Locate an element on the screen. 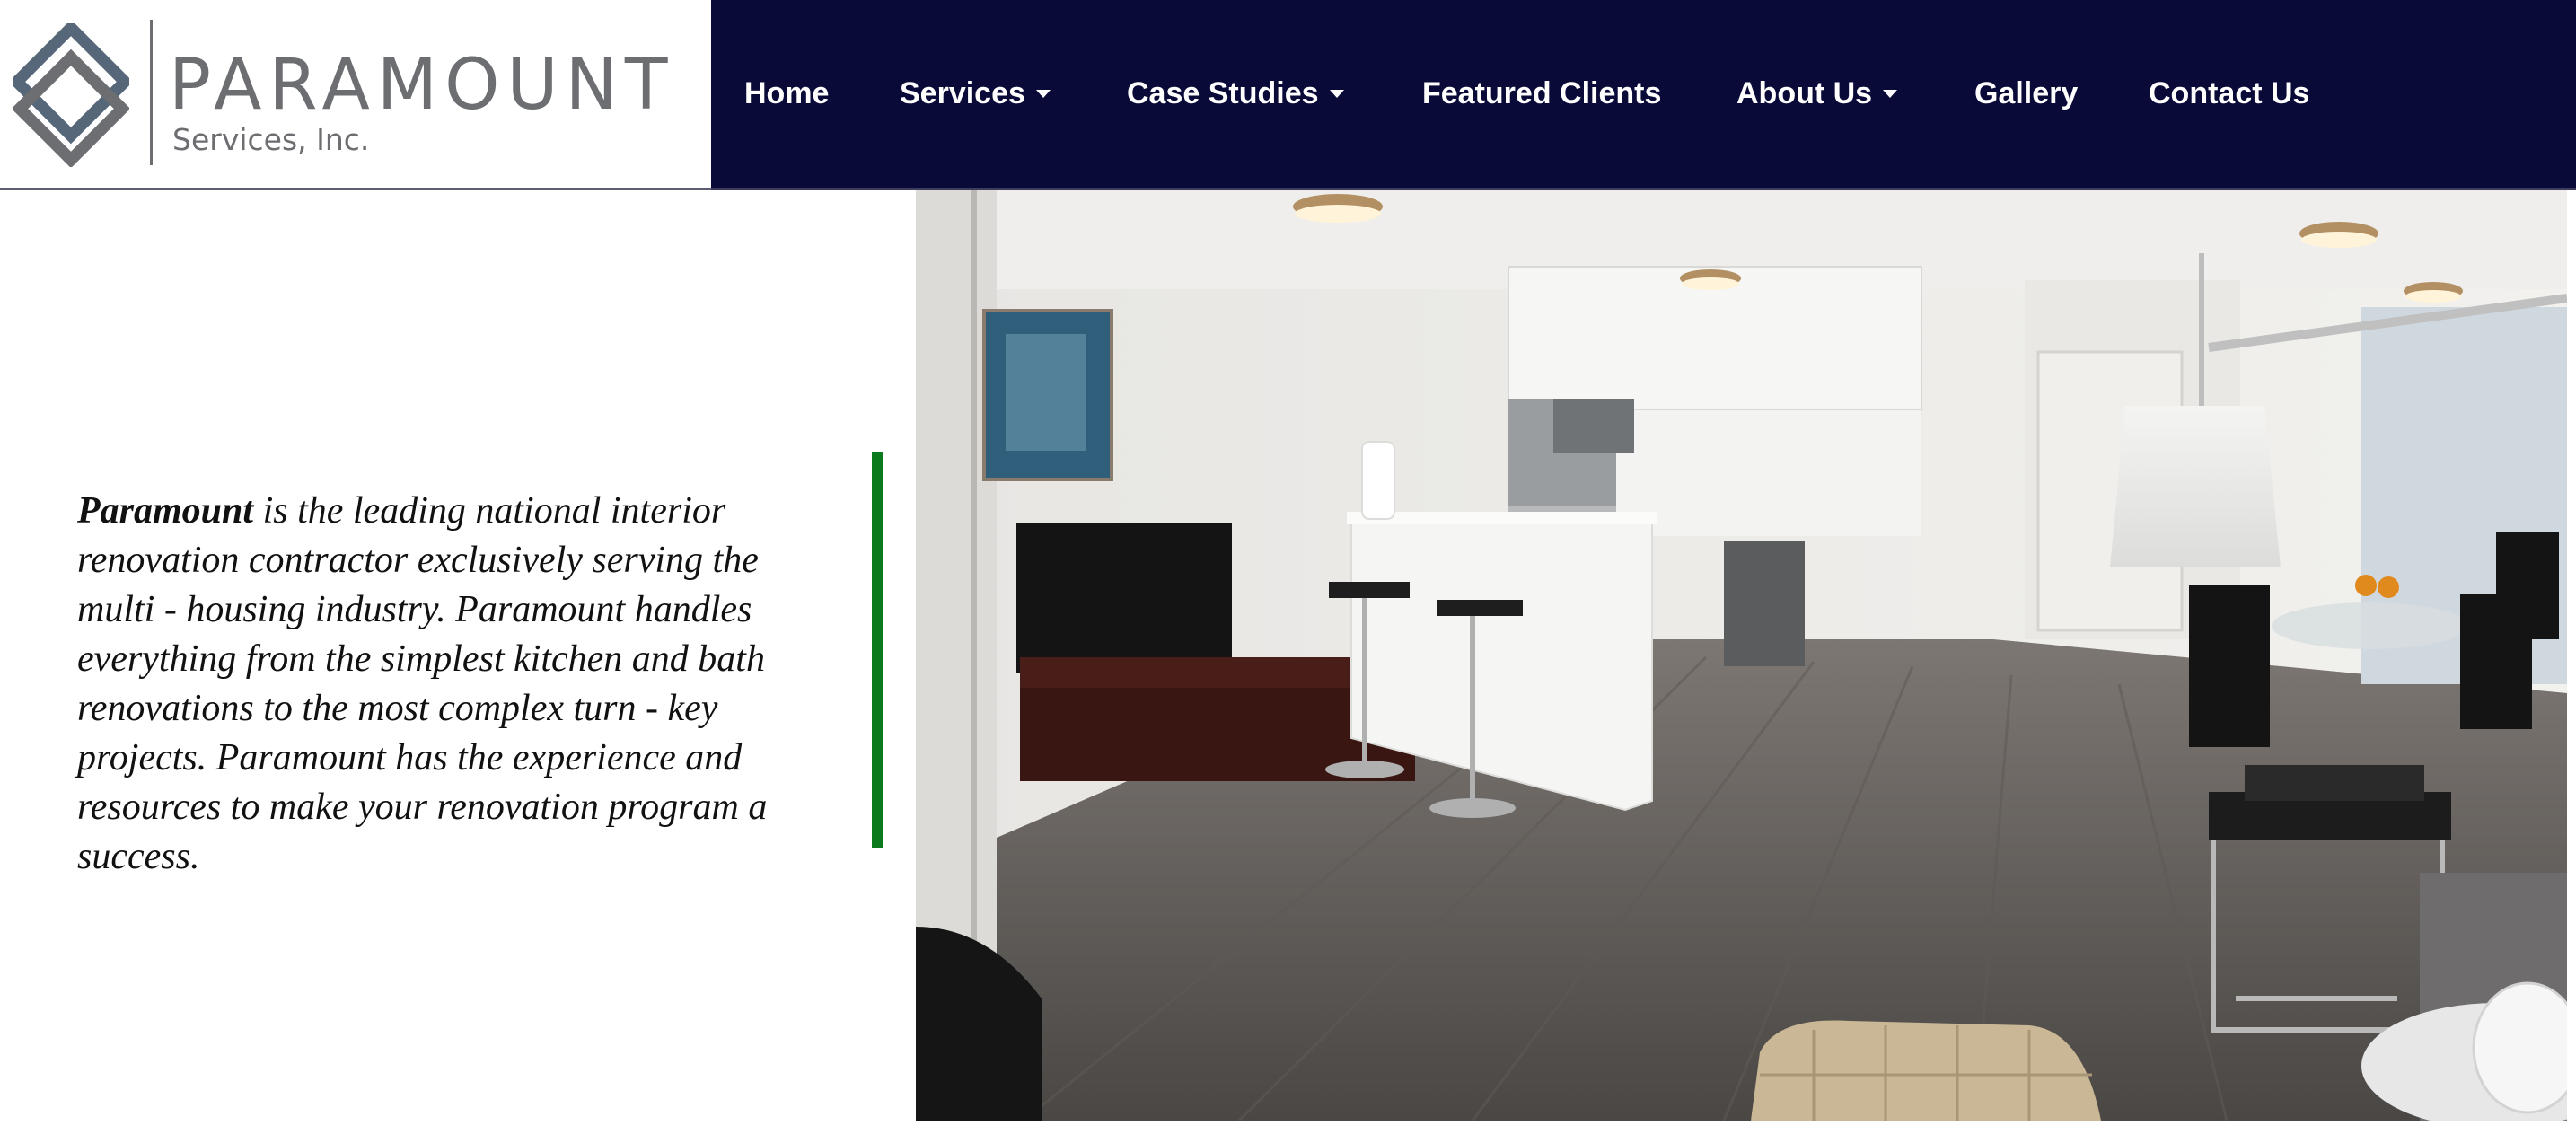 The image size is (2576, 1143). nav-about-us: About Us is located at coordinates (1817, 93).